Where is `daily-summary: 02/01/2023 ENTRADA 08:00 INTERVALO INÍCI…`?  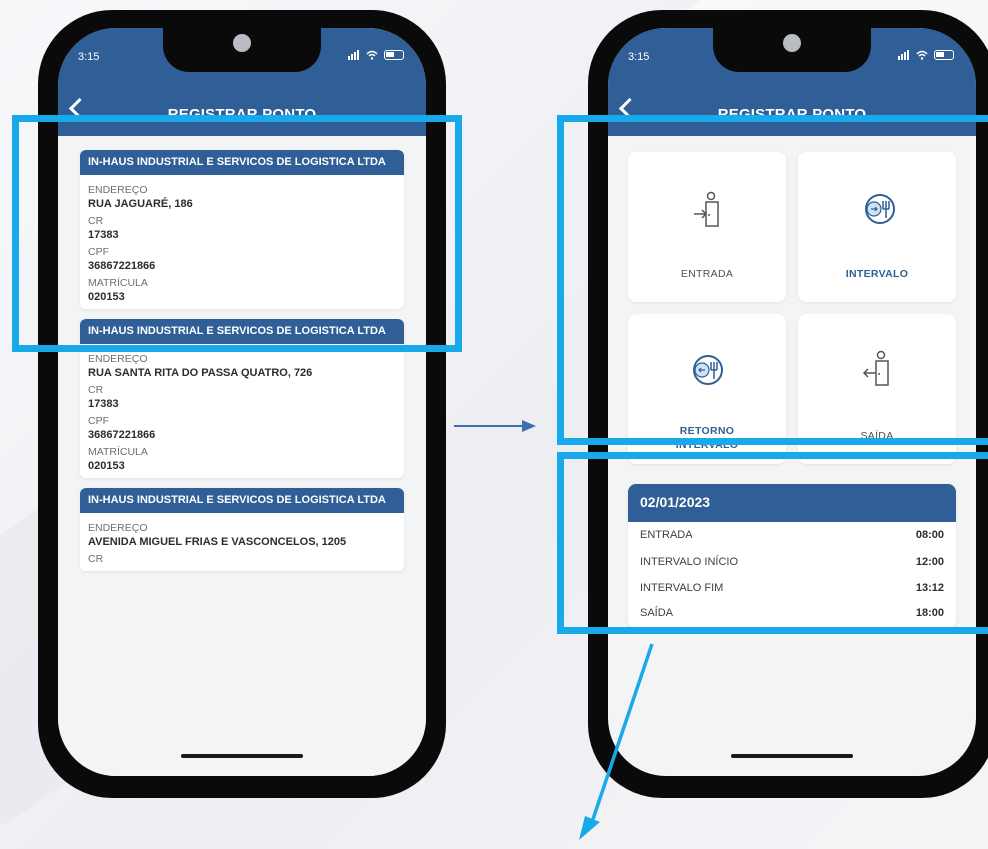 daily-summary: 02/01/2023 ENTRADA 08:00 INTERVALO INÍCI… is located at coordinates (792, 556).